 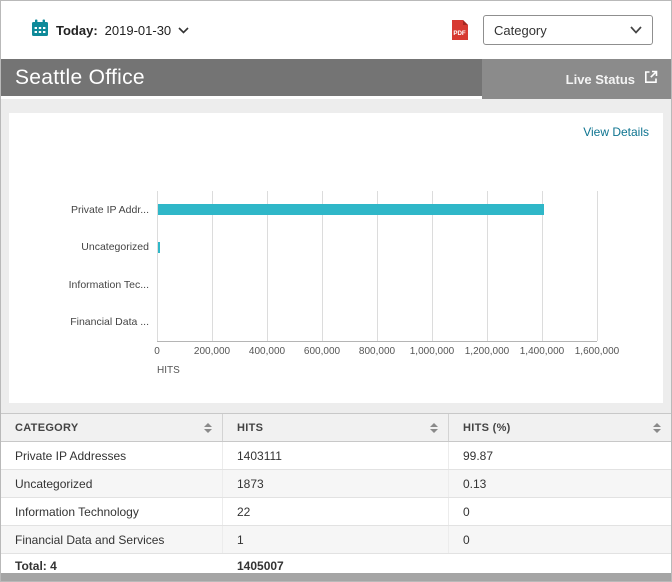 I want to click on cell-category: Financial Data and Services, so click(x=112, y=539).